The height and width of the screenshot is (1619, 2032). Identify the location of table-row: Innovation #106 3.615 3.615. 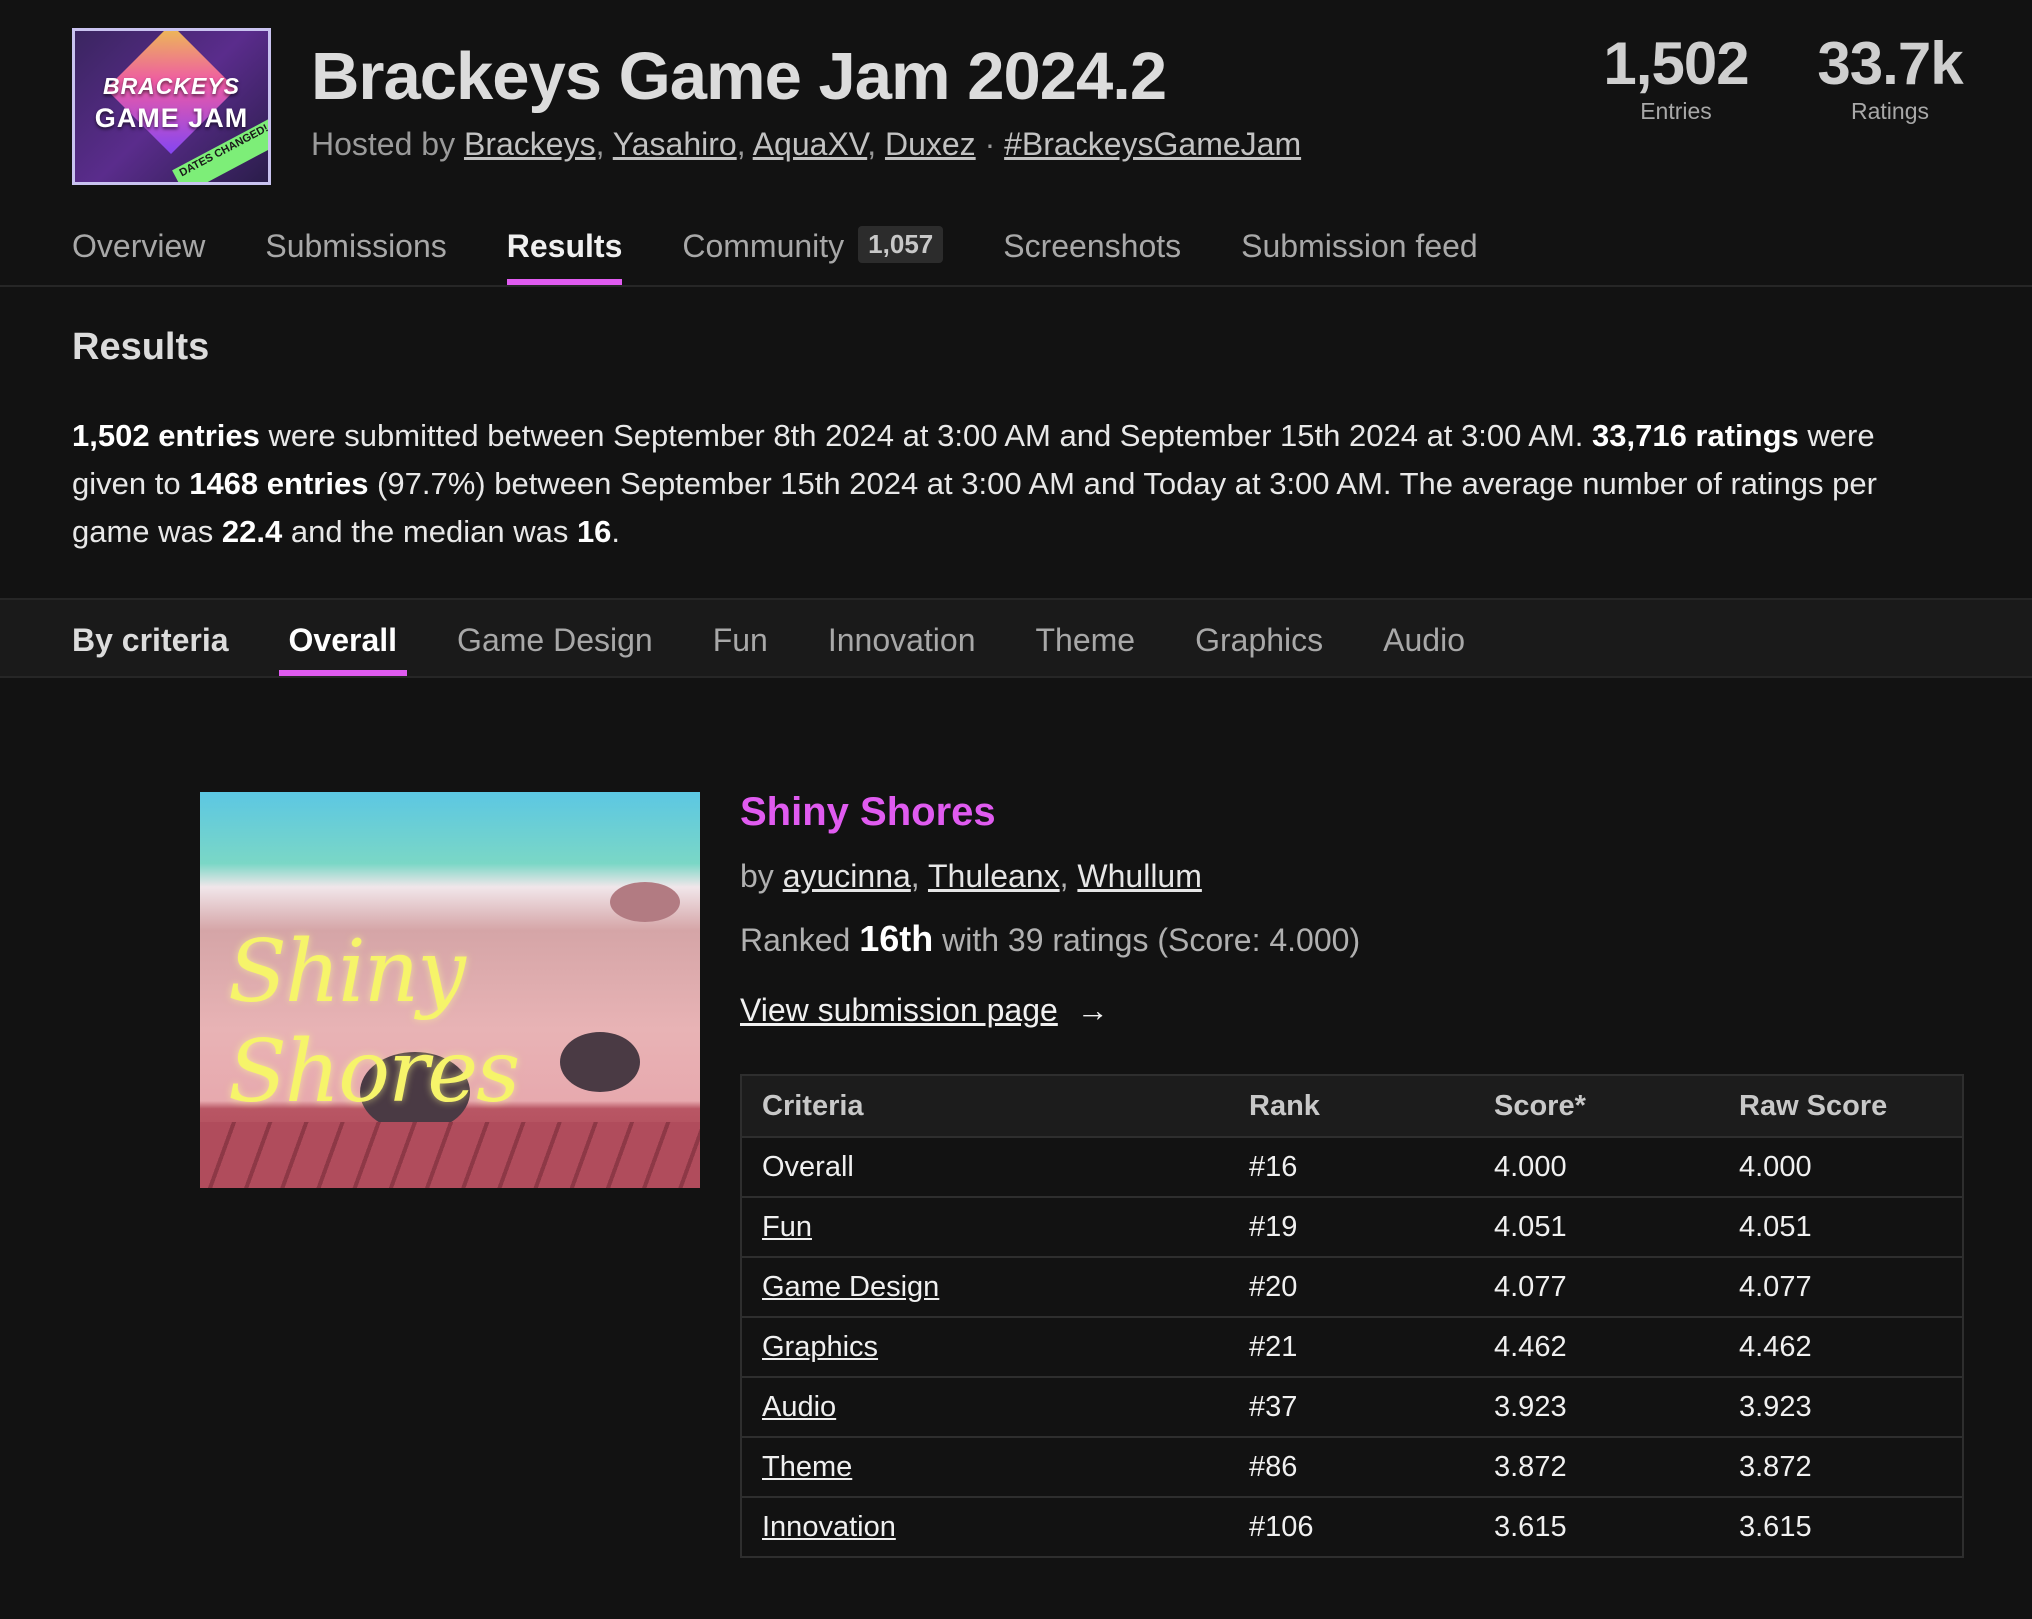
(1352, 1527).